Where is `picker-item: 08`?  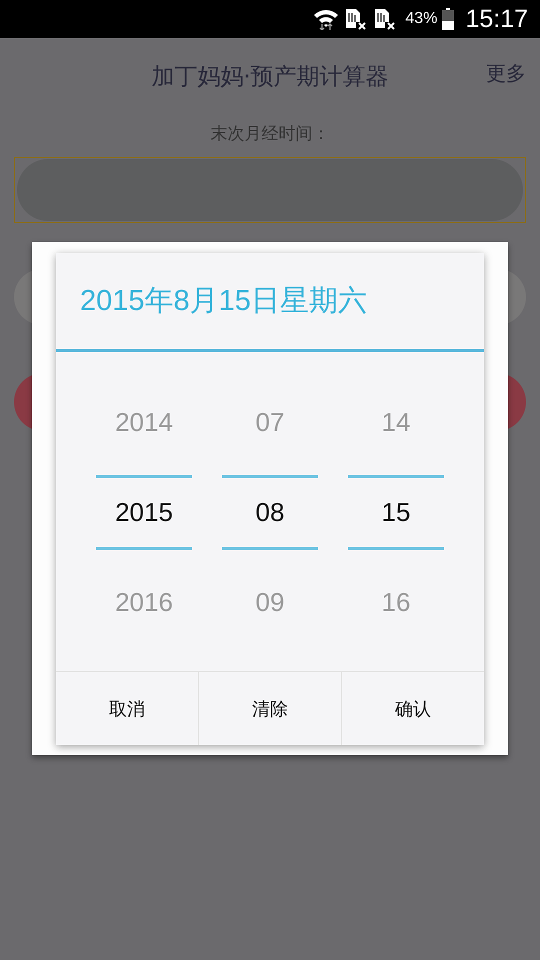
picker-item: 08 is located at coordinates (270, 512).